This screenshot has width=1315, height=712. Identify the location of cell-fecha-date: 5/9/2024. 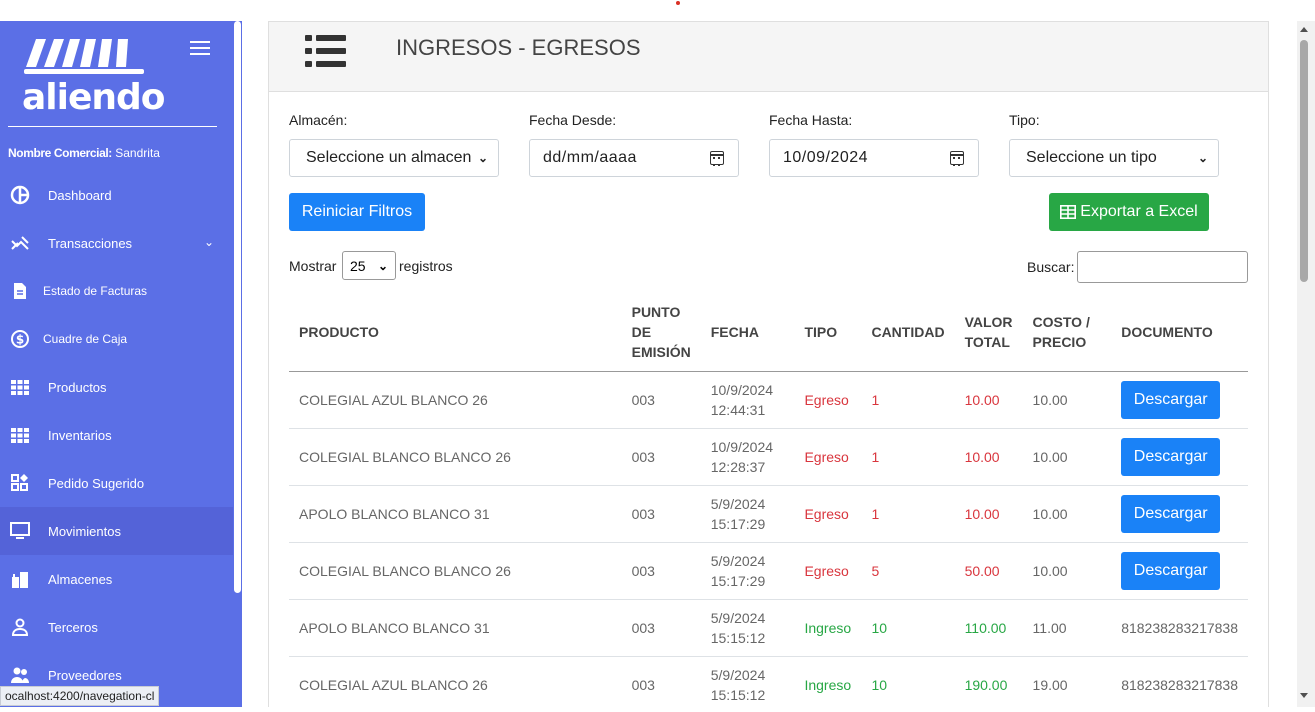
(738, 617).